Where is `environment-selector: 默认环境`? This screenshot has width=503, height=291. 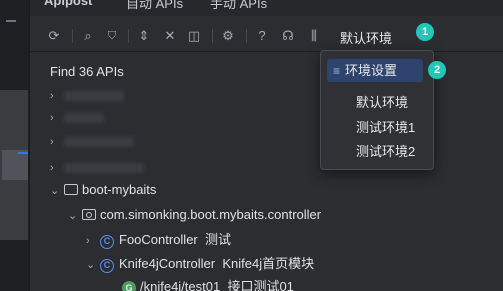
environment-selector: 默认环境 is located at coordinates (366, 37).